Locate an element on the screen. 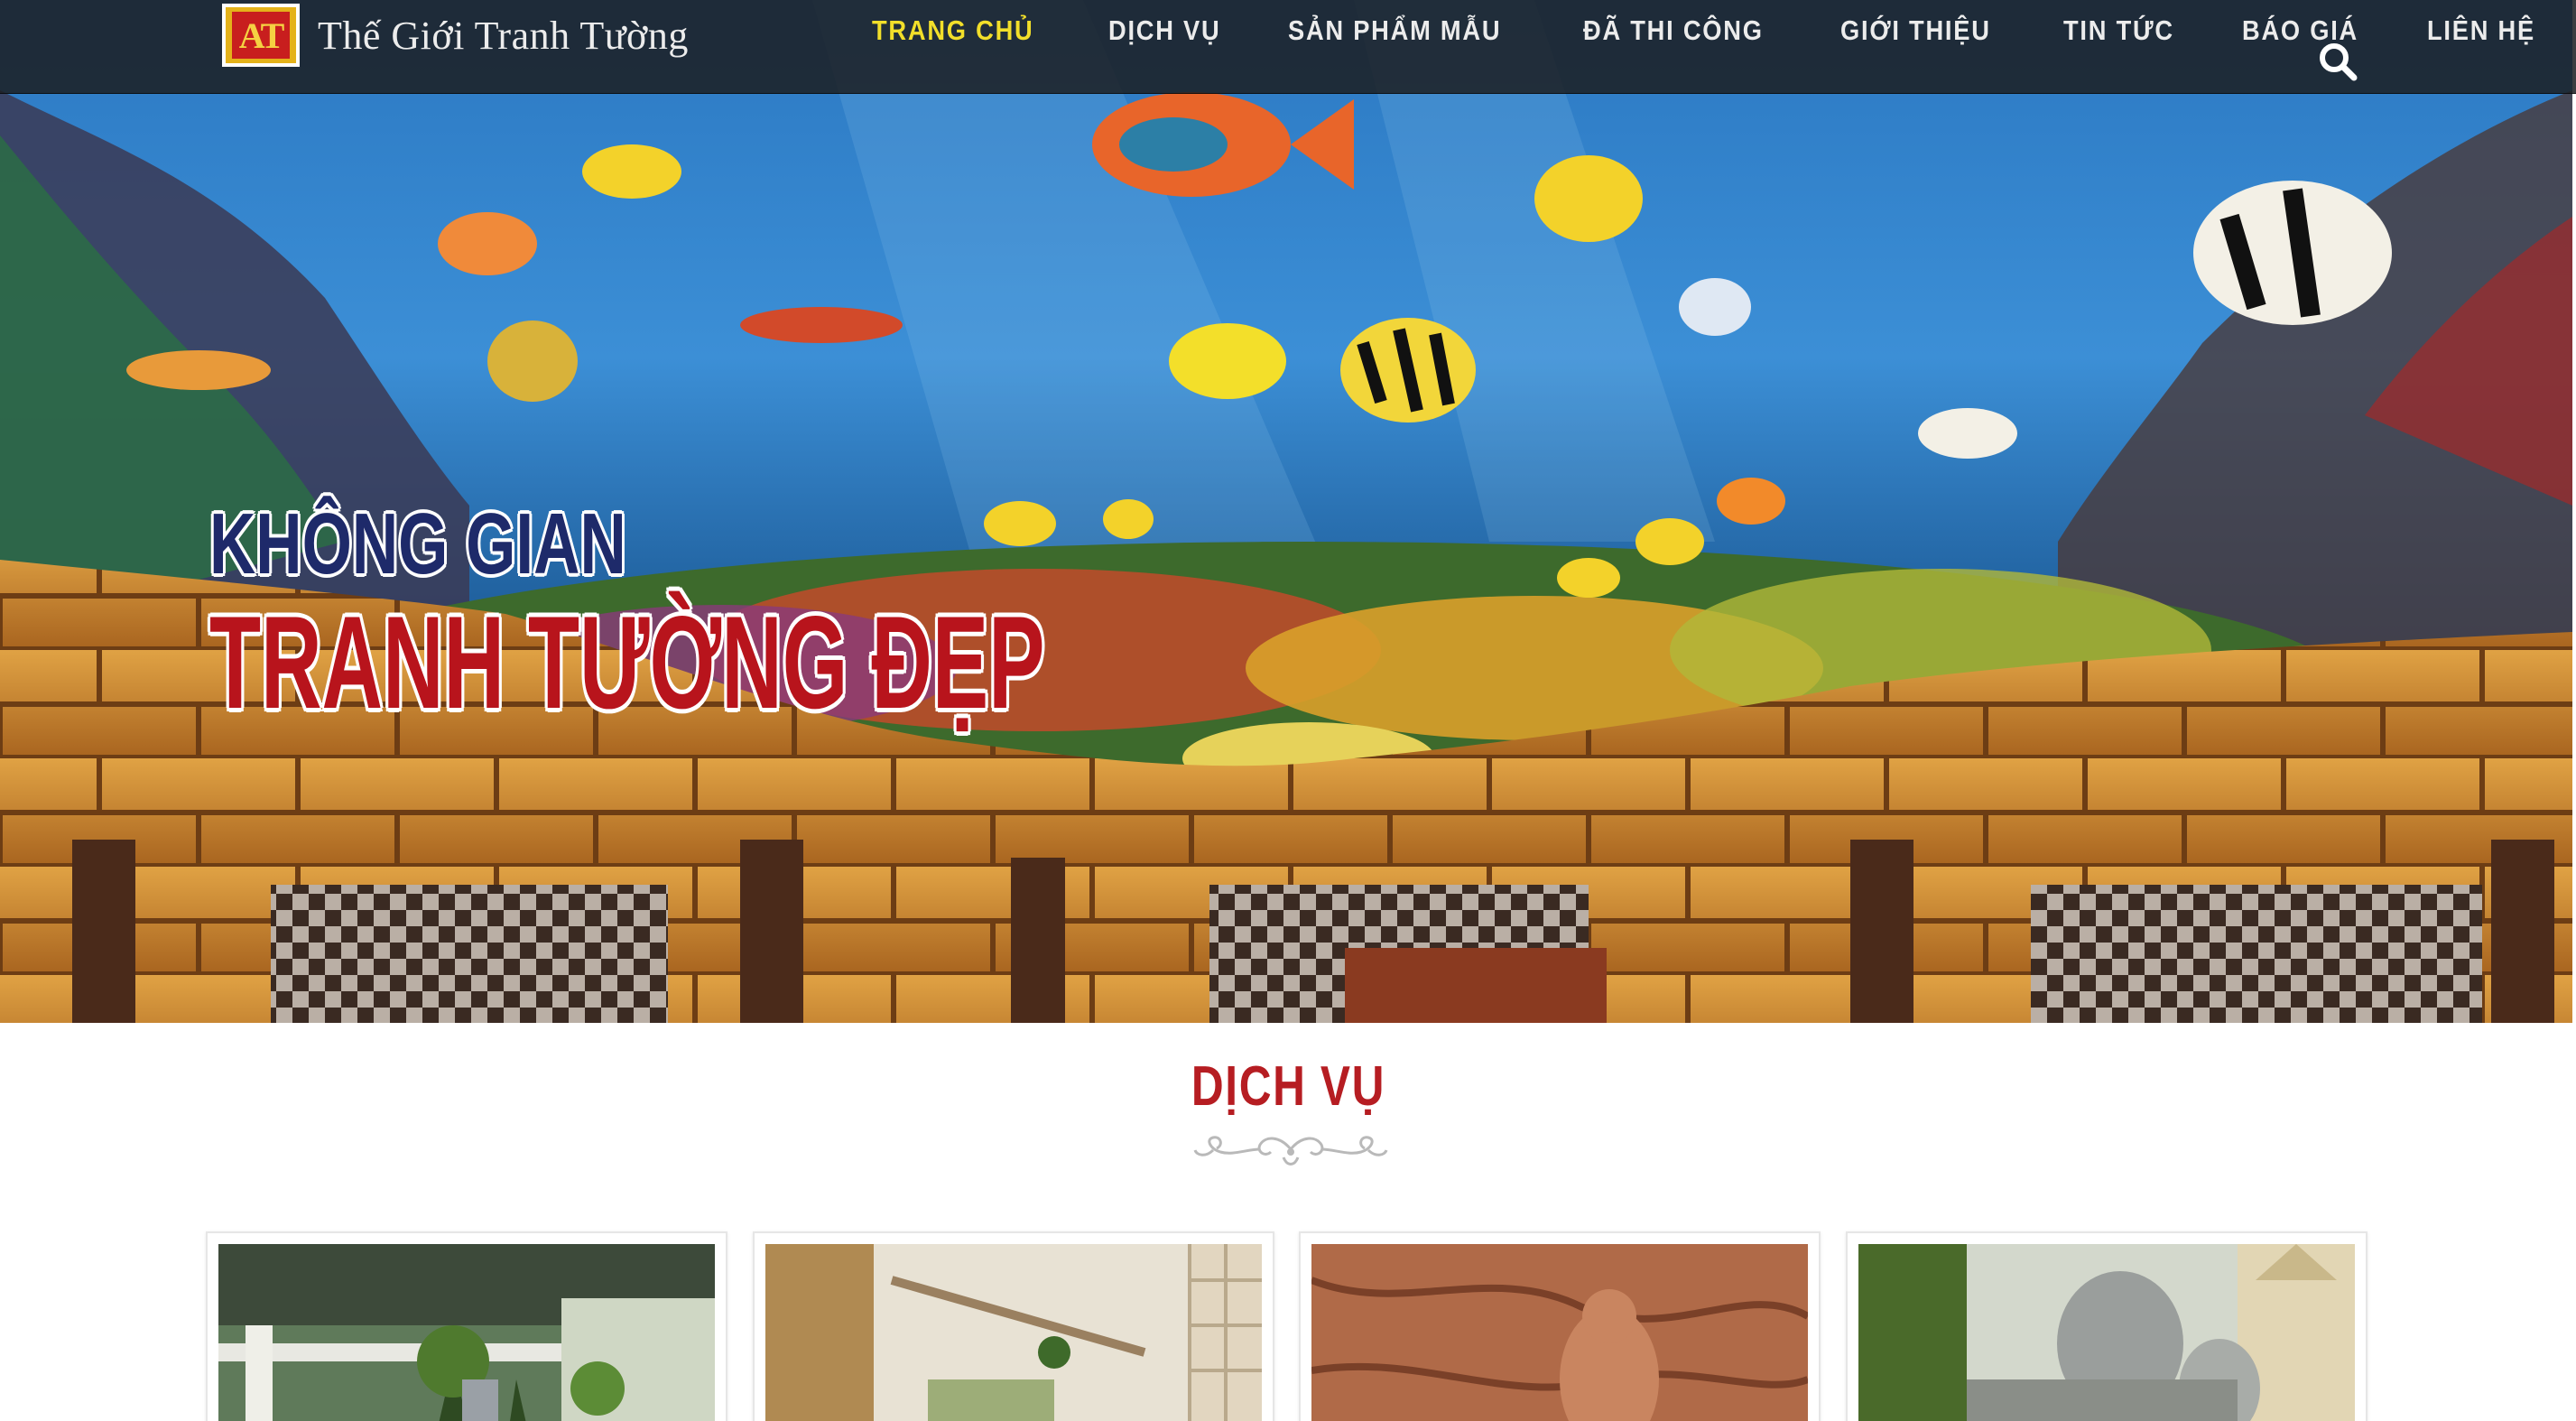  services-section-title: DỊCH VỤ is located at coordinates (1288, 1087).